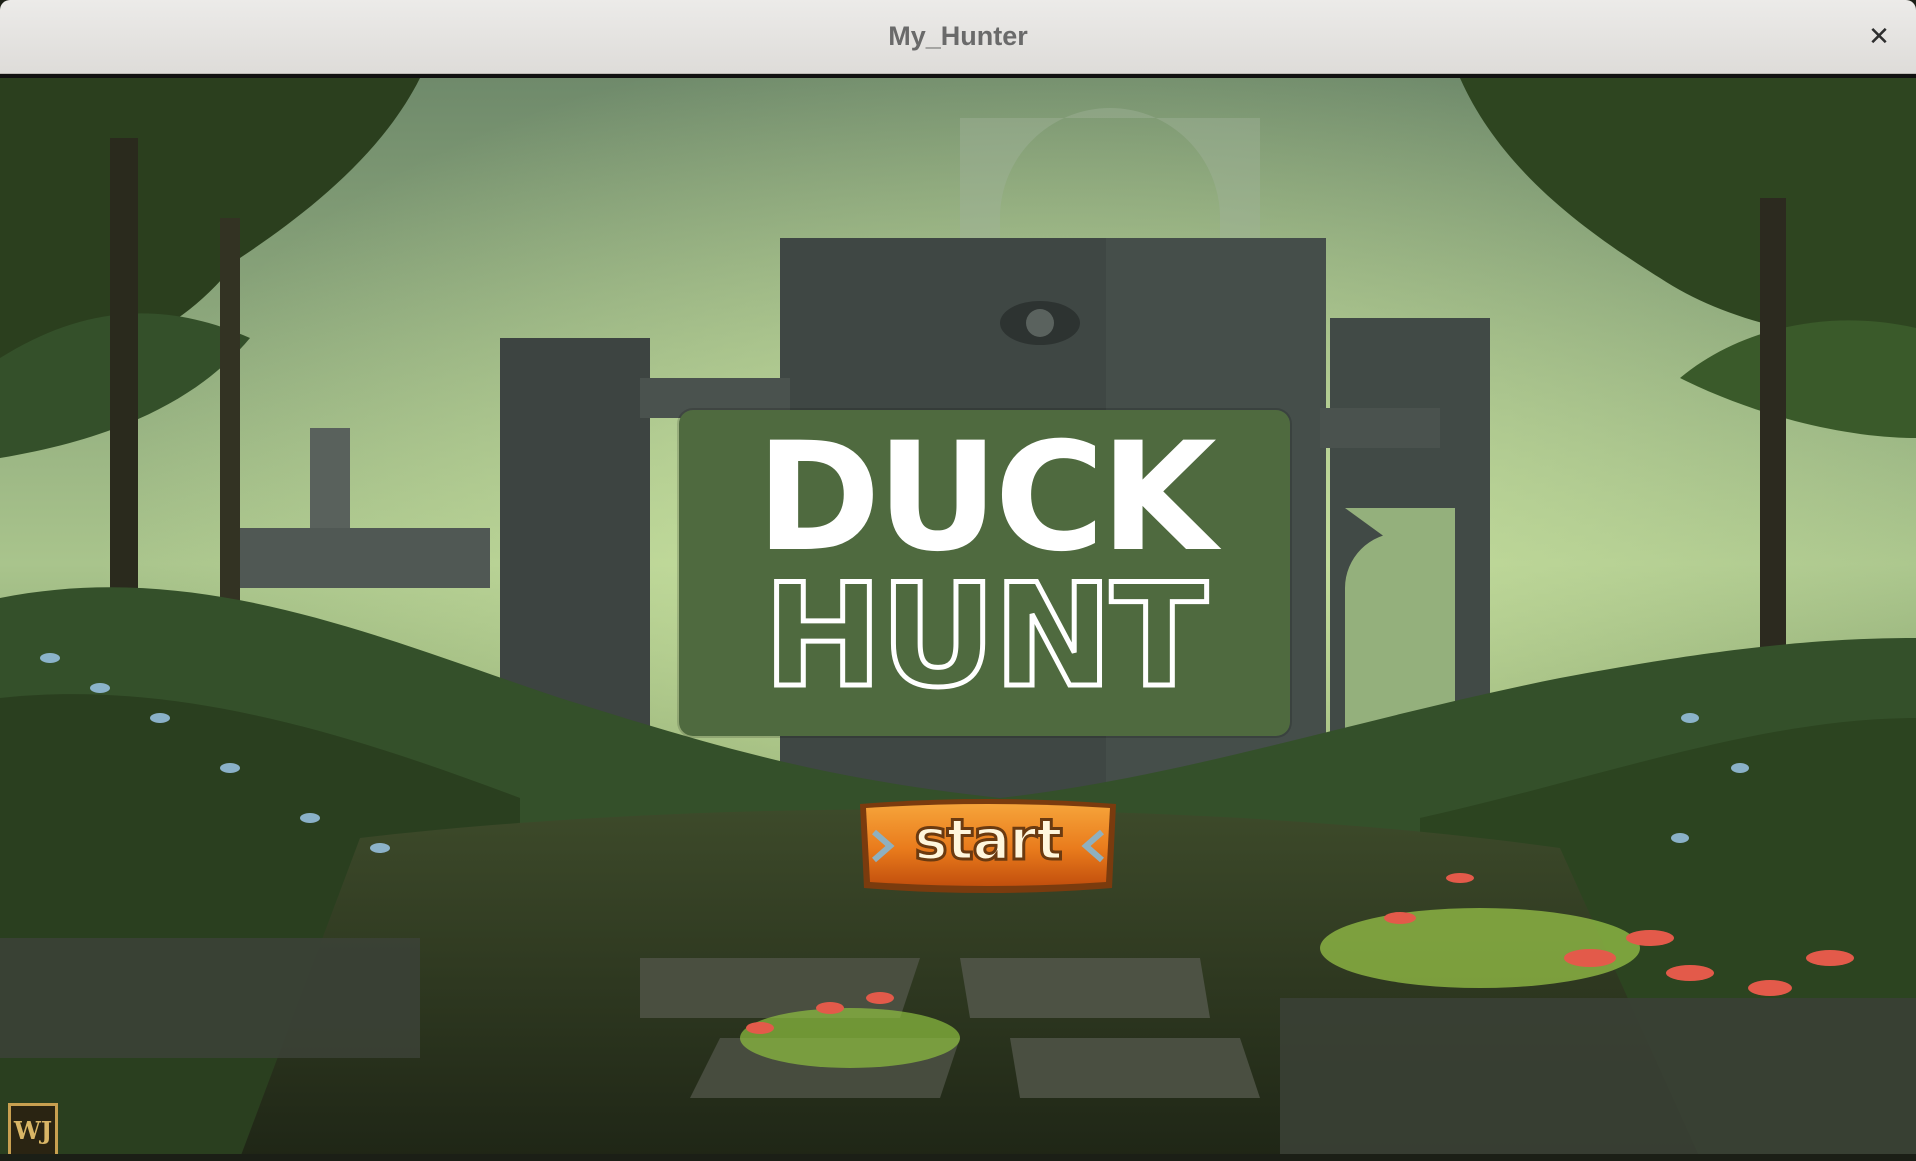 Image resolution: width=1916 pixels, height=1161 pixels. I want to click on start-button: start, so click(988, 846).